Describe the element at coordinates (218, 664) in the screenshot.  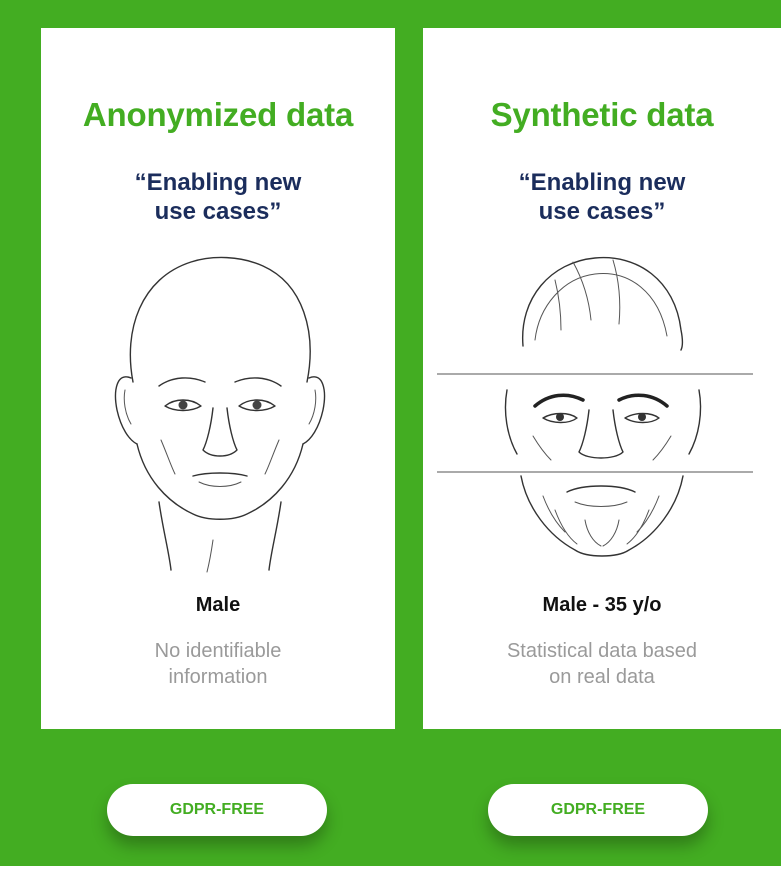
I see `card-description: No identifiable information` at that location.